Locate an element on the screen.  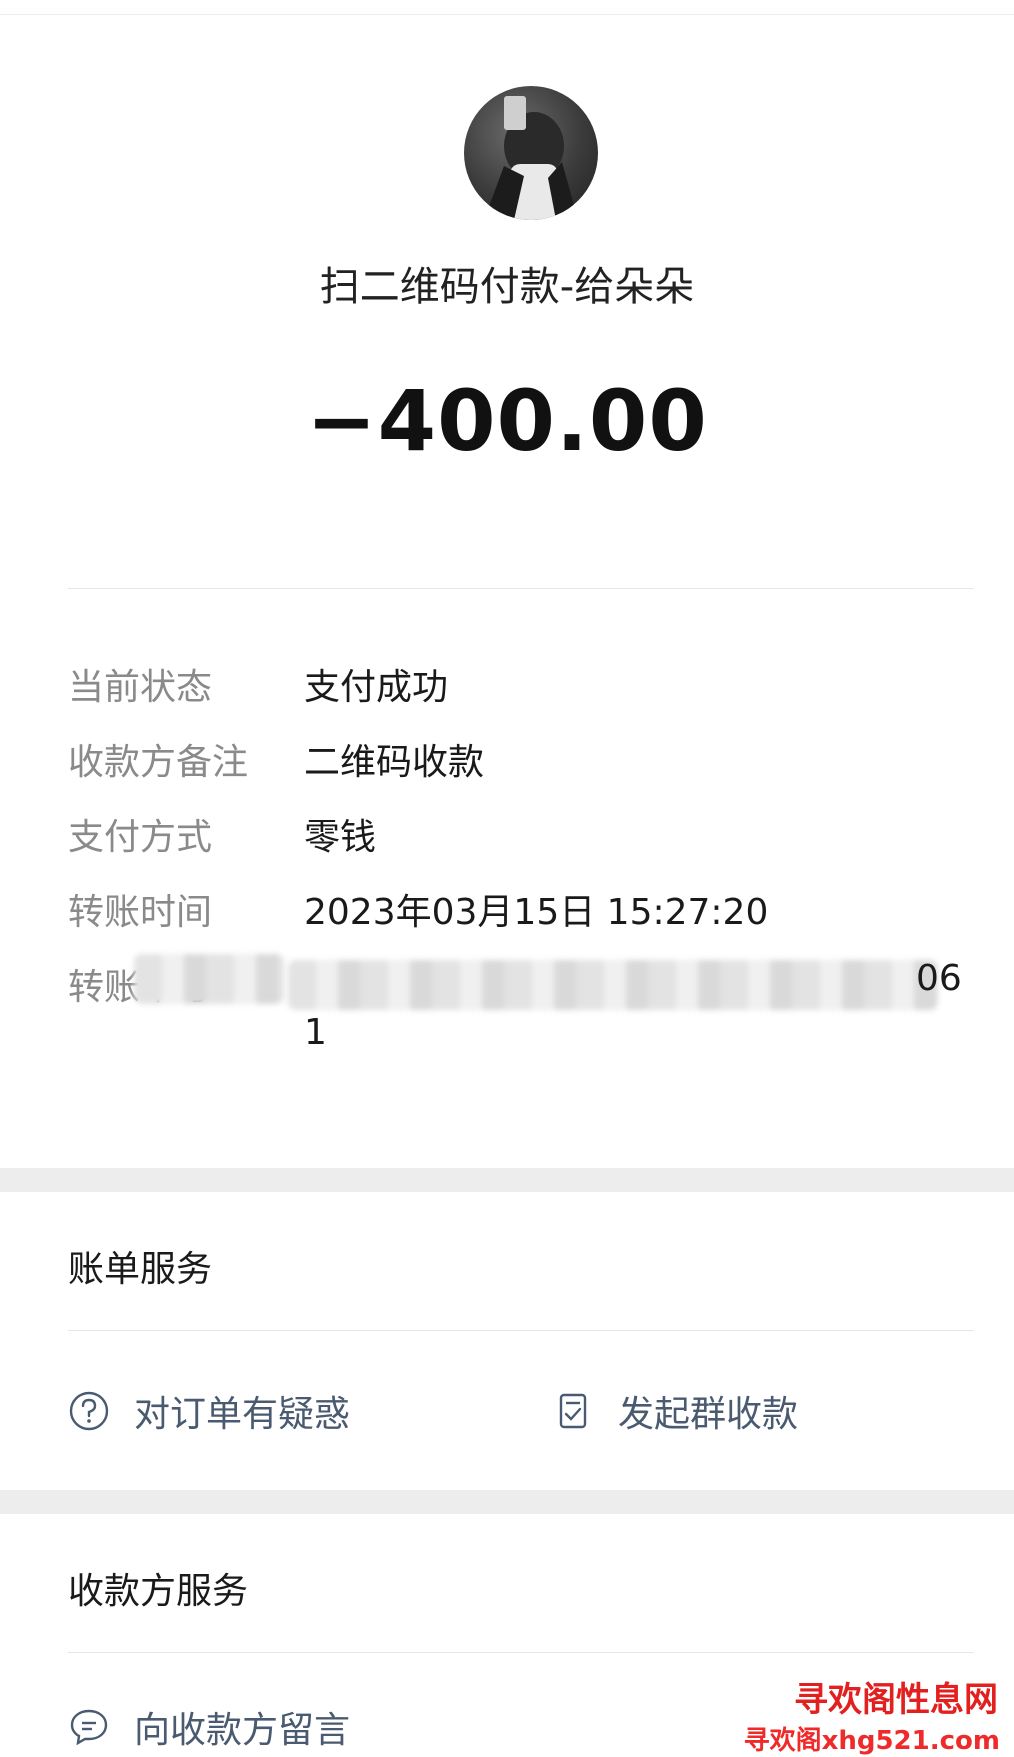
group-collect-button: 发起群收款 is located at coordinates (675, 1411).